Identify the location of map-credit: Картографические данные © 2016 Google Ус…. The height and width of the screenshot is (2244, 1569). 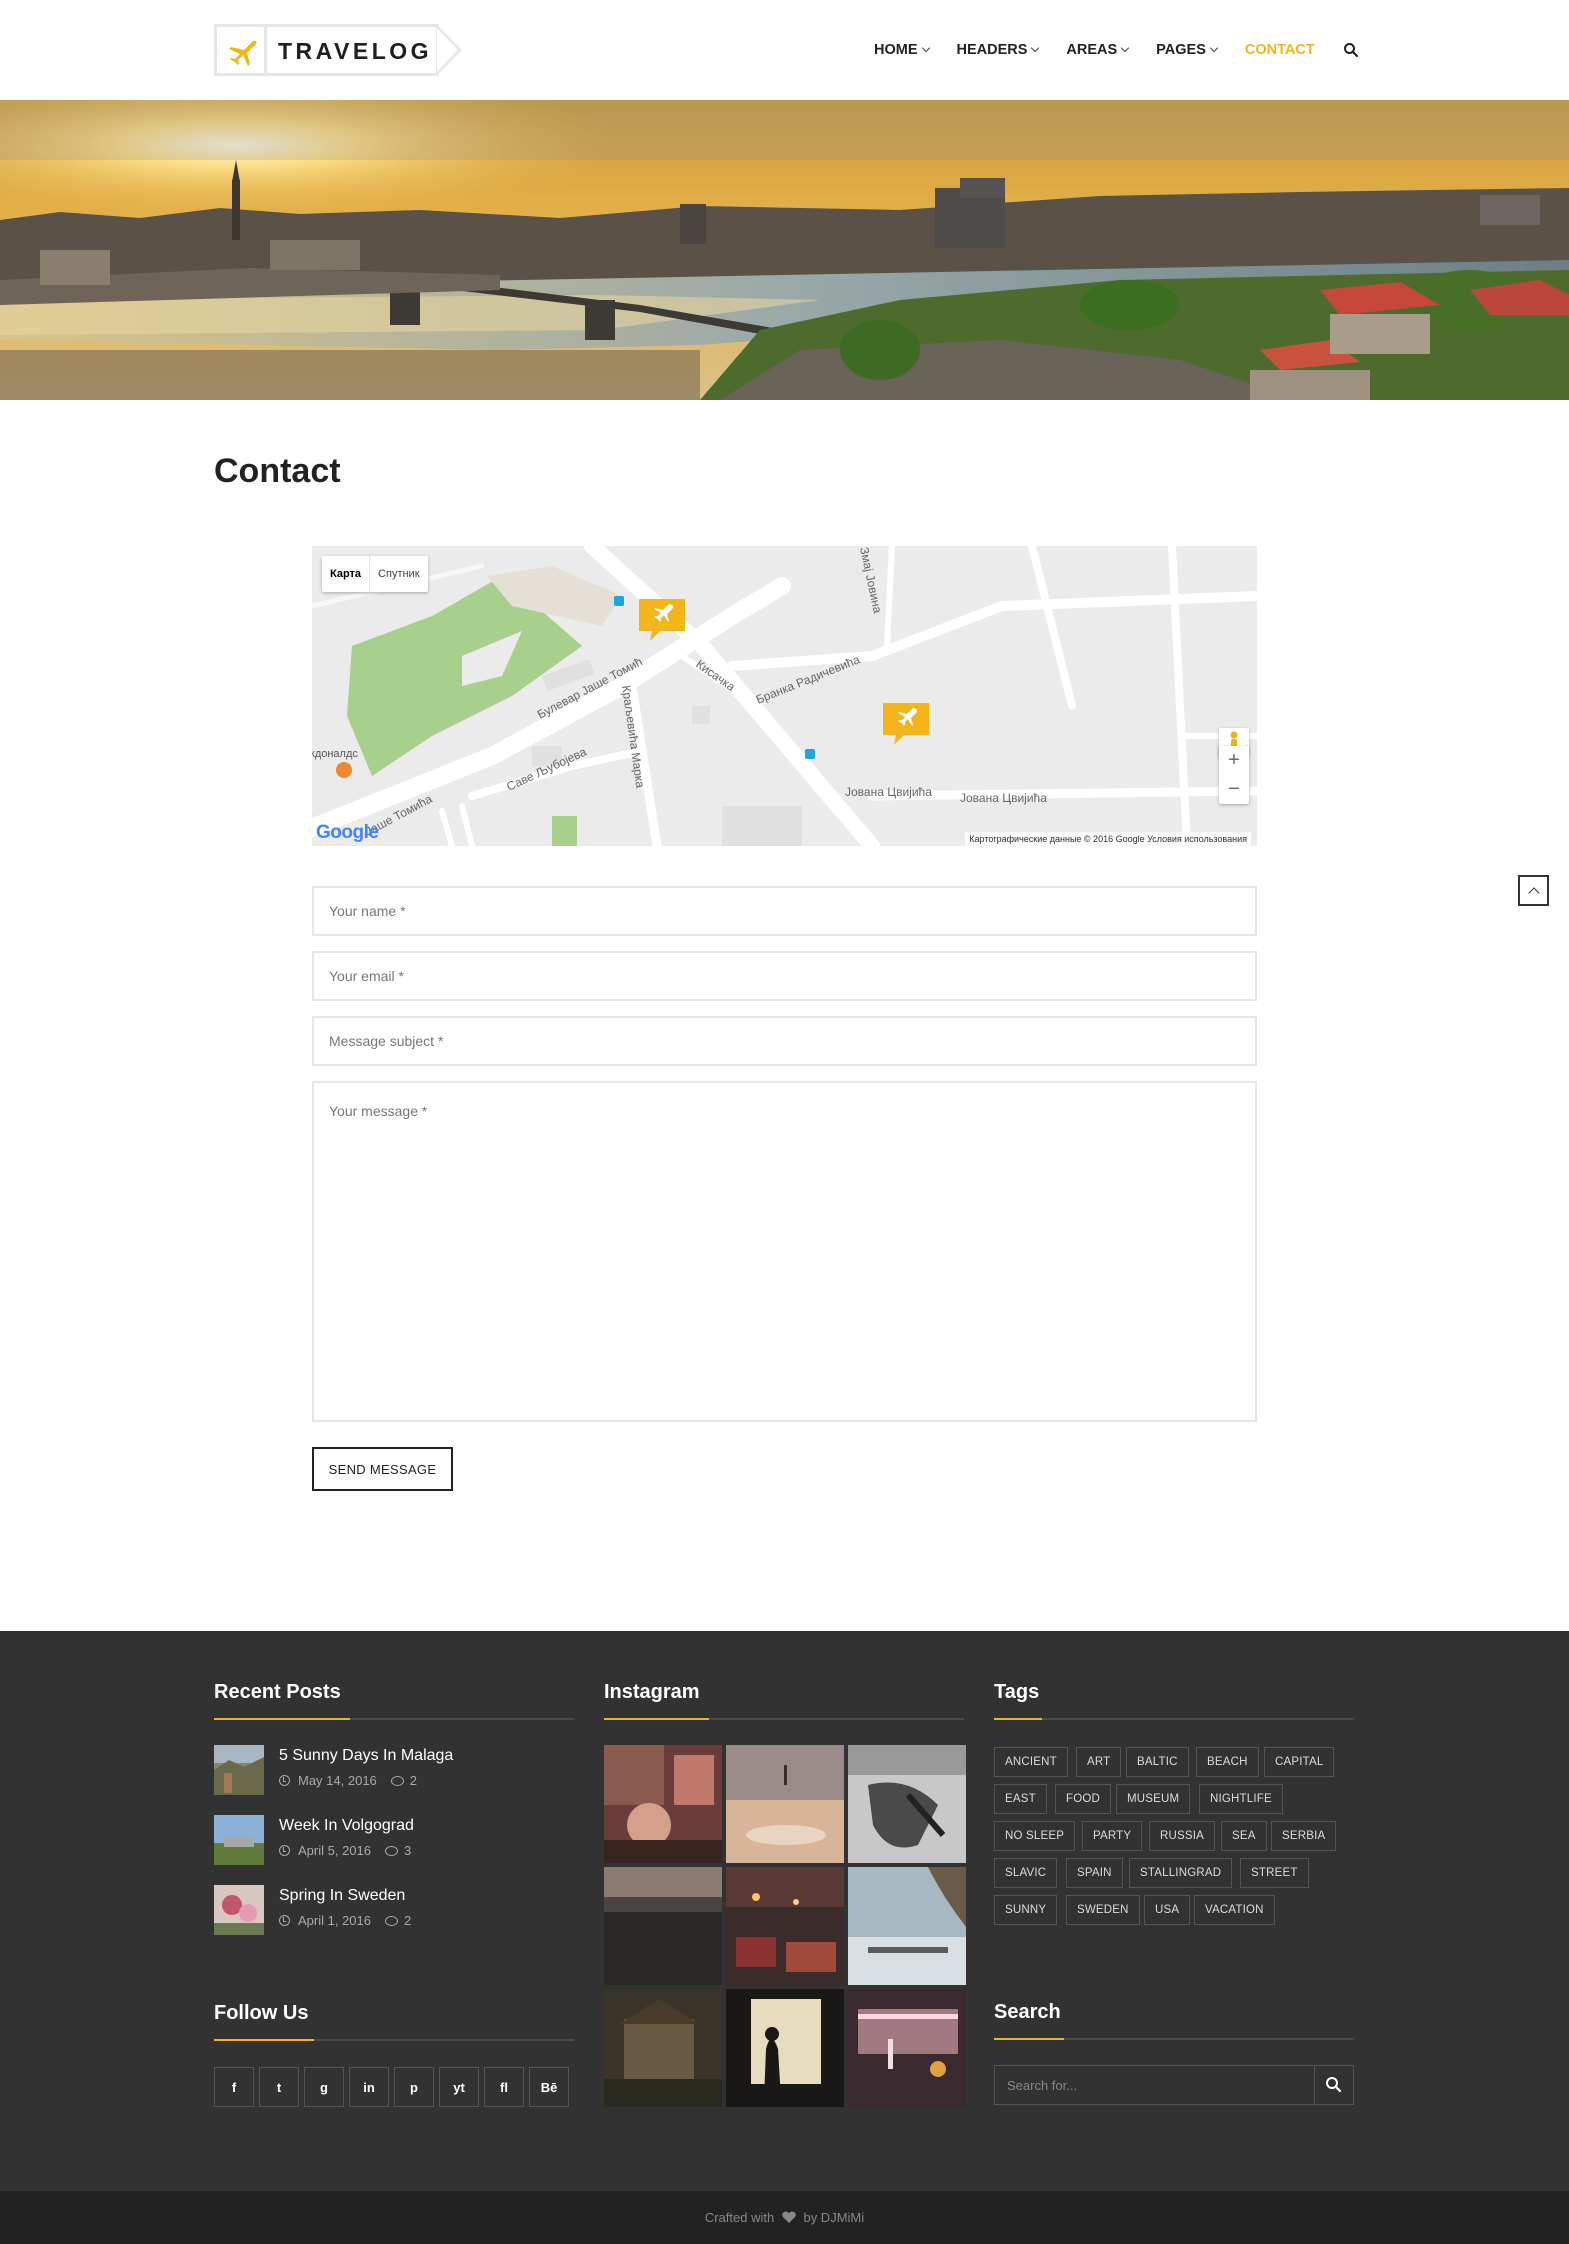
(1108, 839).